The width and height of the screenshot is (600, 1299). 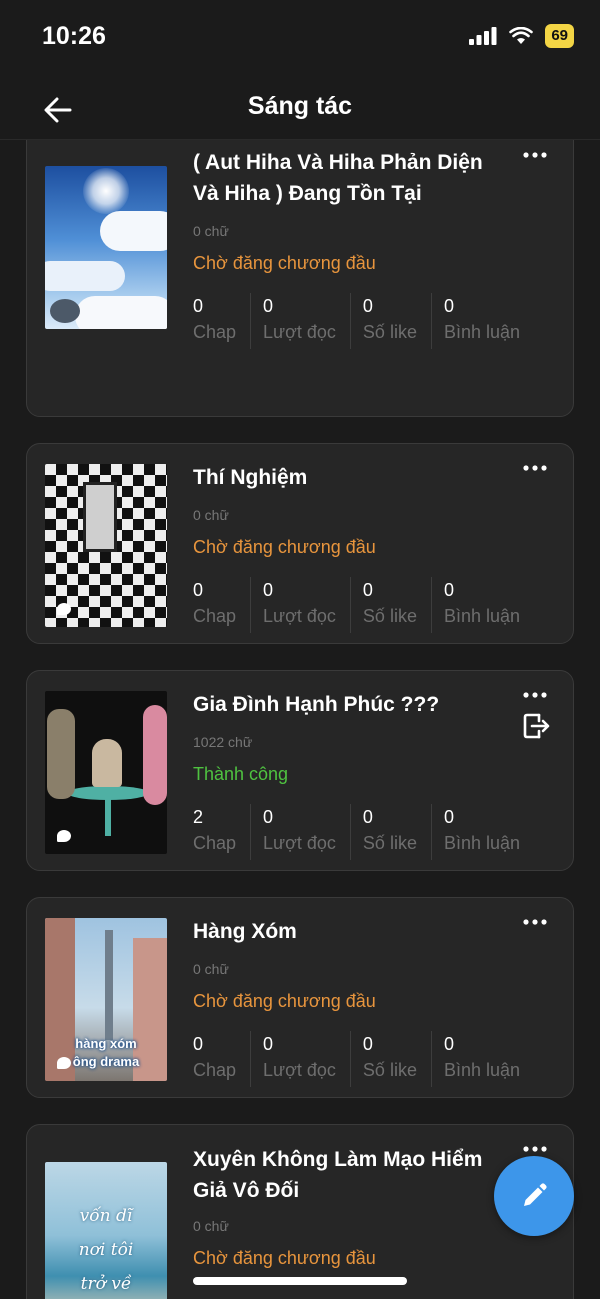 What do you see at coordinates (353, 477) in the screenshot?
I see `story-title: Thí Nghiệm` at bounding box center [353, 477].